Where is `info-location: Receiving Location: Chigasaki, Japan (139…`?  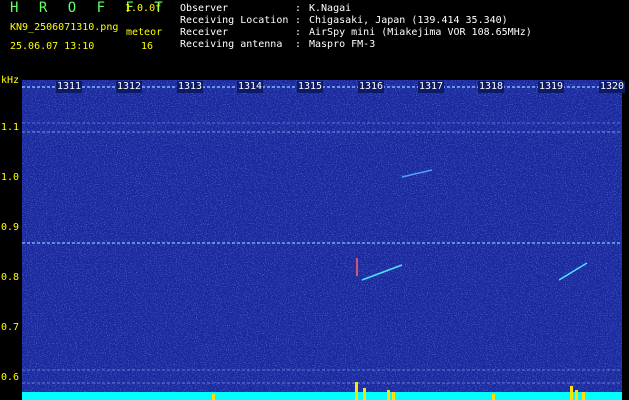 info-location: Receiving Location: Chigasaki, Japan (139… is located at coordinates (344, 20).